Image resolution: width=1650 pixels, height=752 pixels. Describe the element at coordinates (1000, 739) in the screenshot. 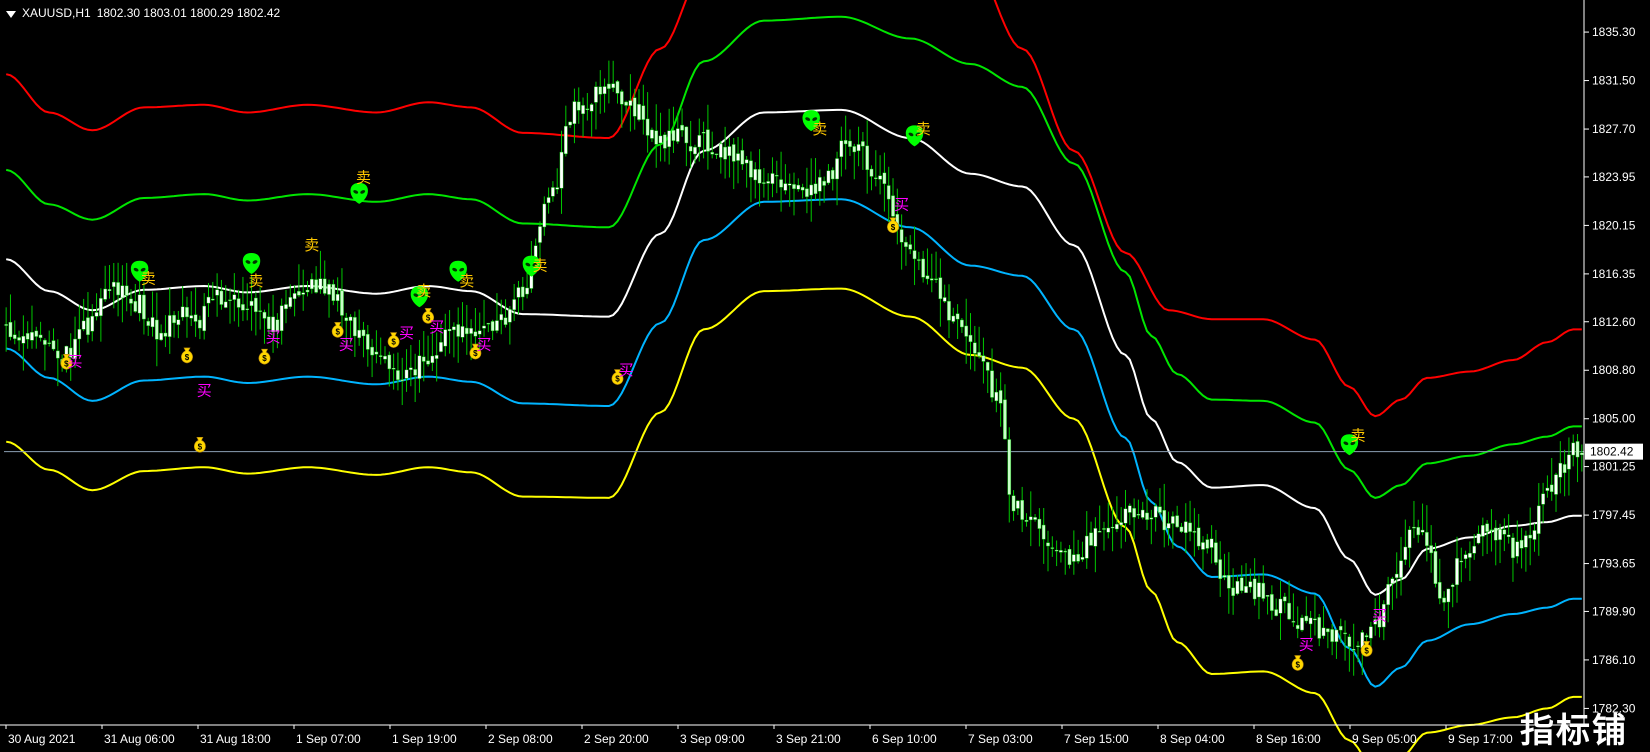

I see `x-tick-label: 7 Sep 03:00` at that location.